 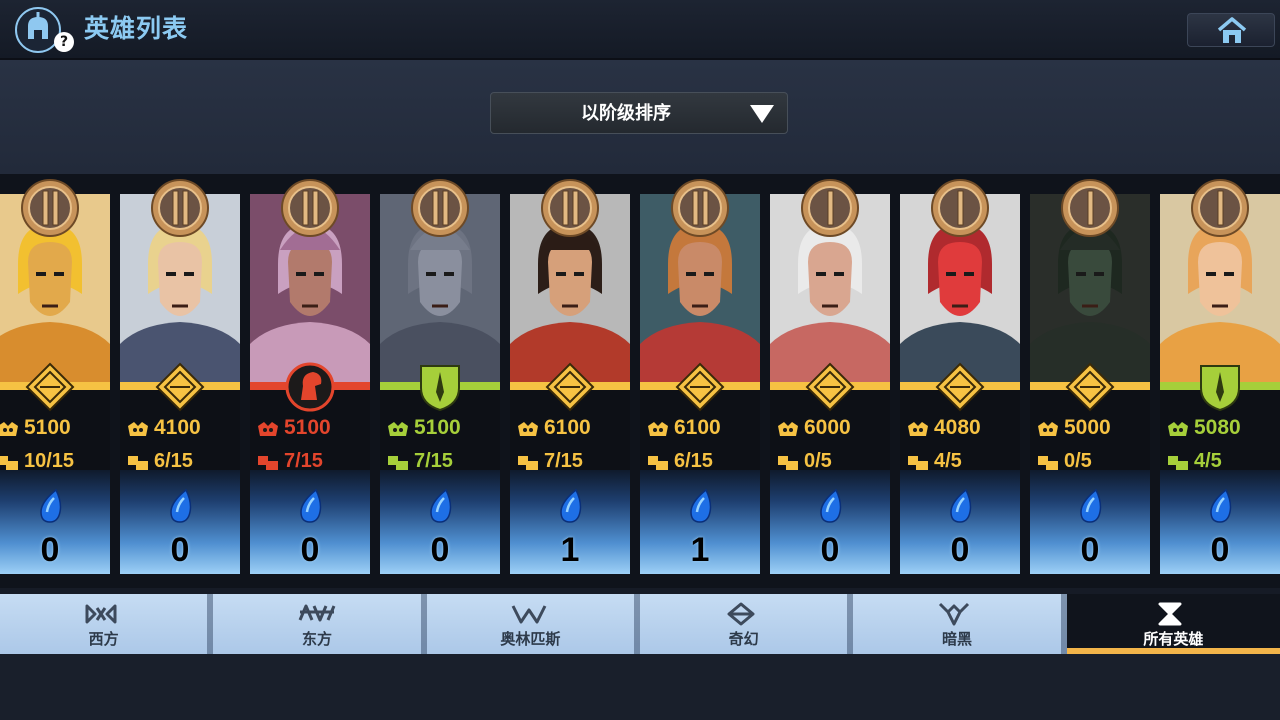 I want to click on tab-olympus-faction: 奥林匹斯, so click(x=533, y=624).